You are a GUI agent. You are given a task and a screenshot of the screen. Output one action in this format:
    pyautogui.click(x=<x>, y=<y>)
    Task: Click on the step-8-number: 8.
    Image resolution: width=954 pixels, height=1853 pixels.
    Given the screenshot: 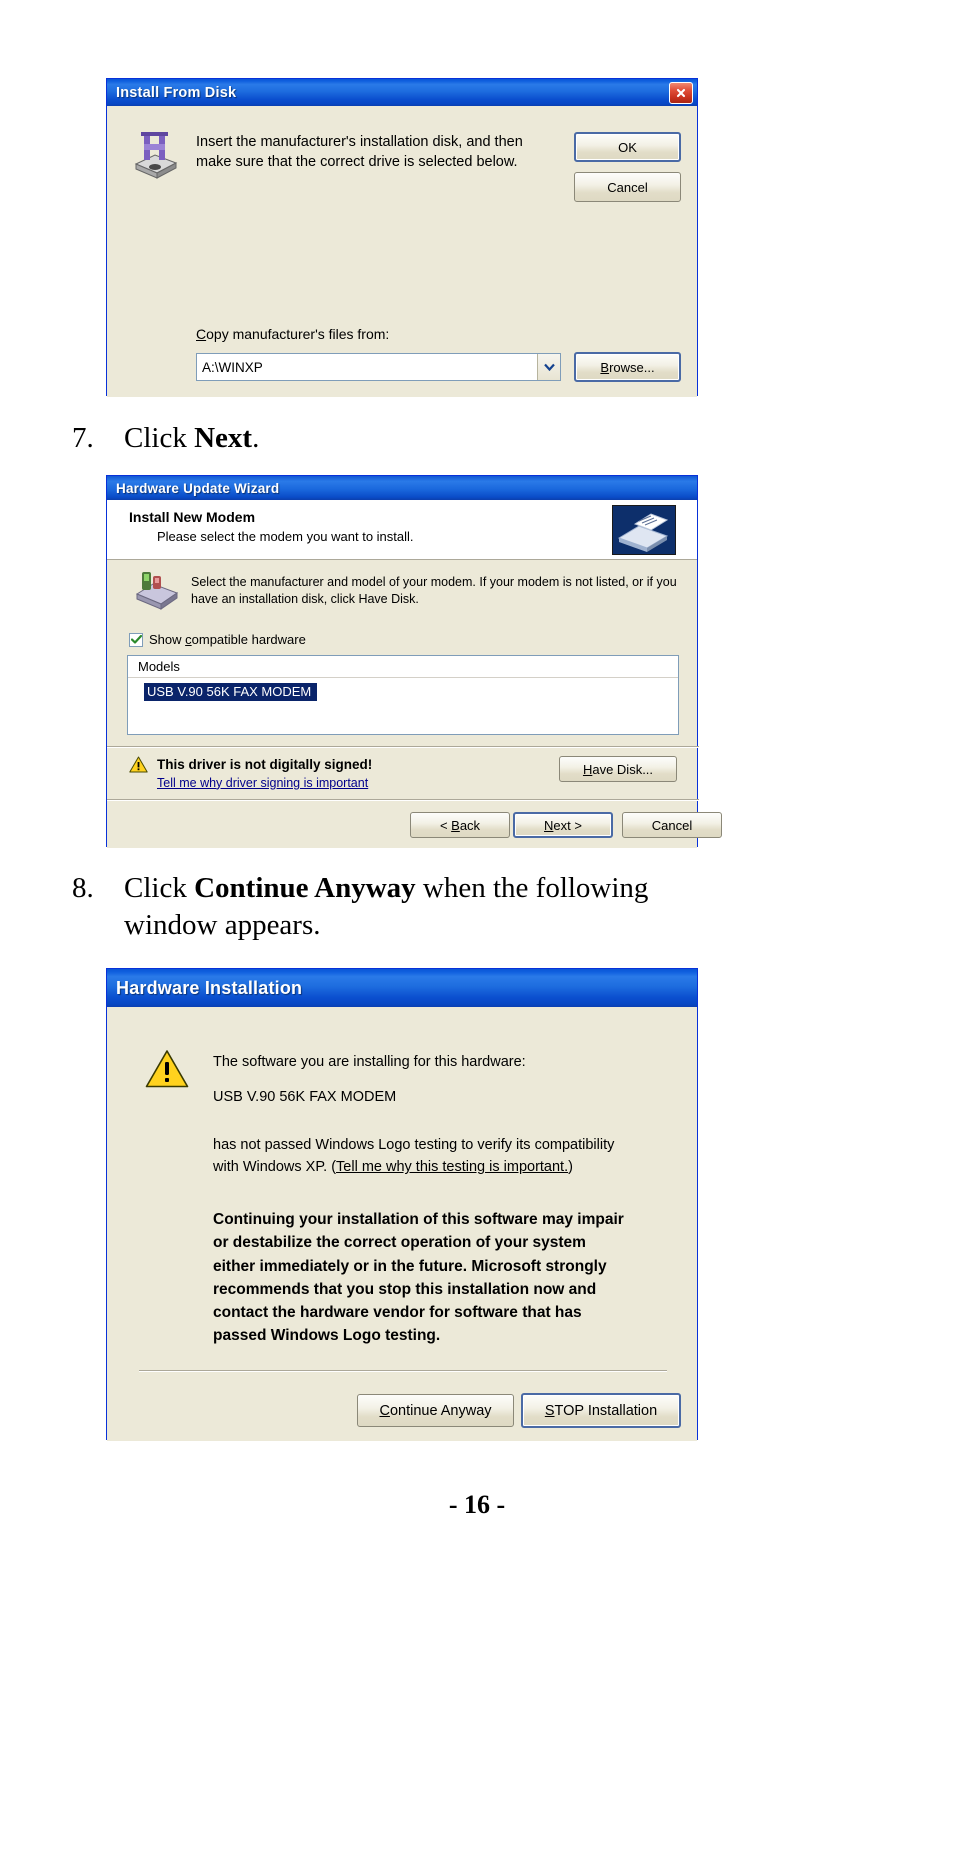 What is the action you would take?
    pyautogui.click(x=83, y=888)
    